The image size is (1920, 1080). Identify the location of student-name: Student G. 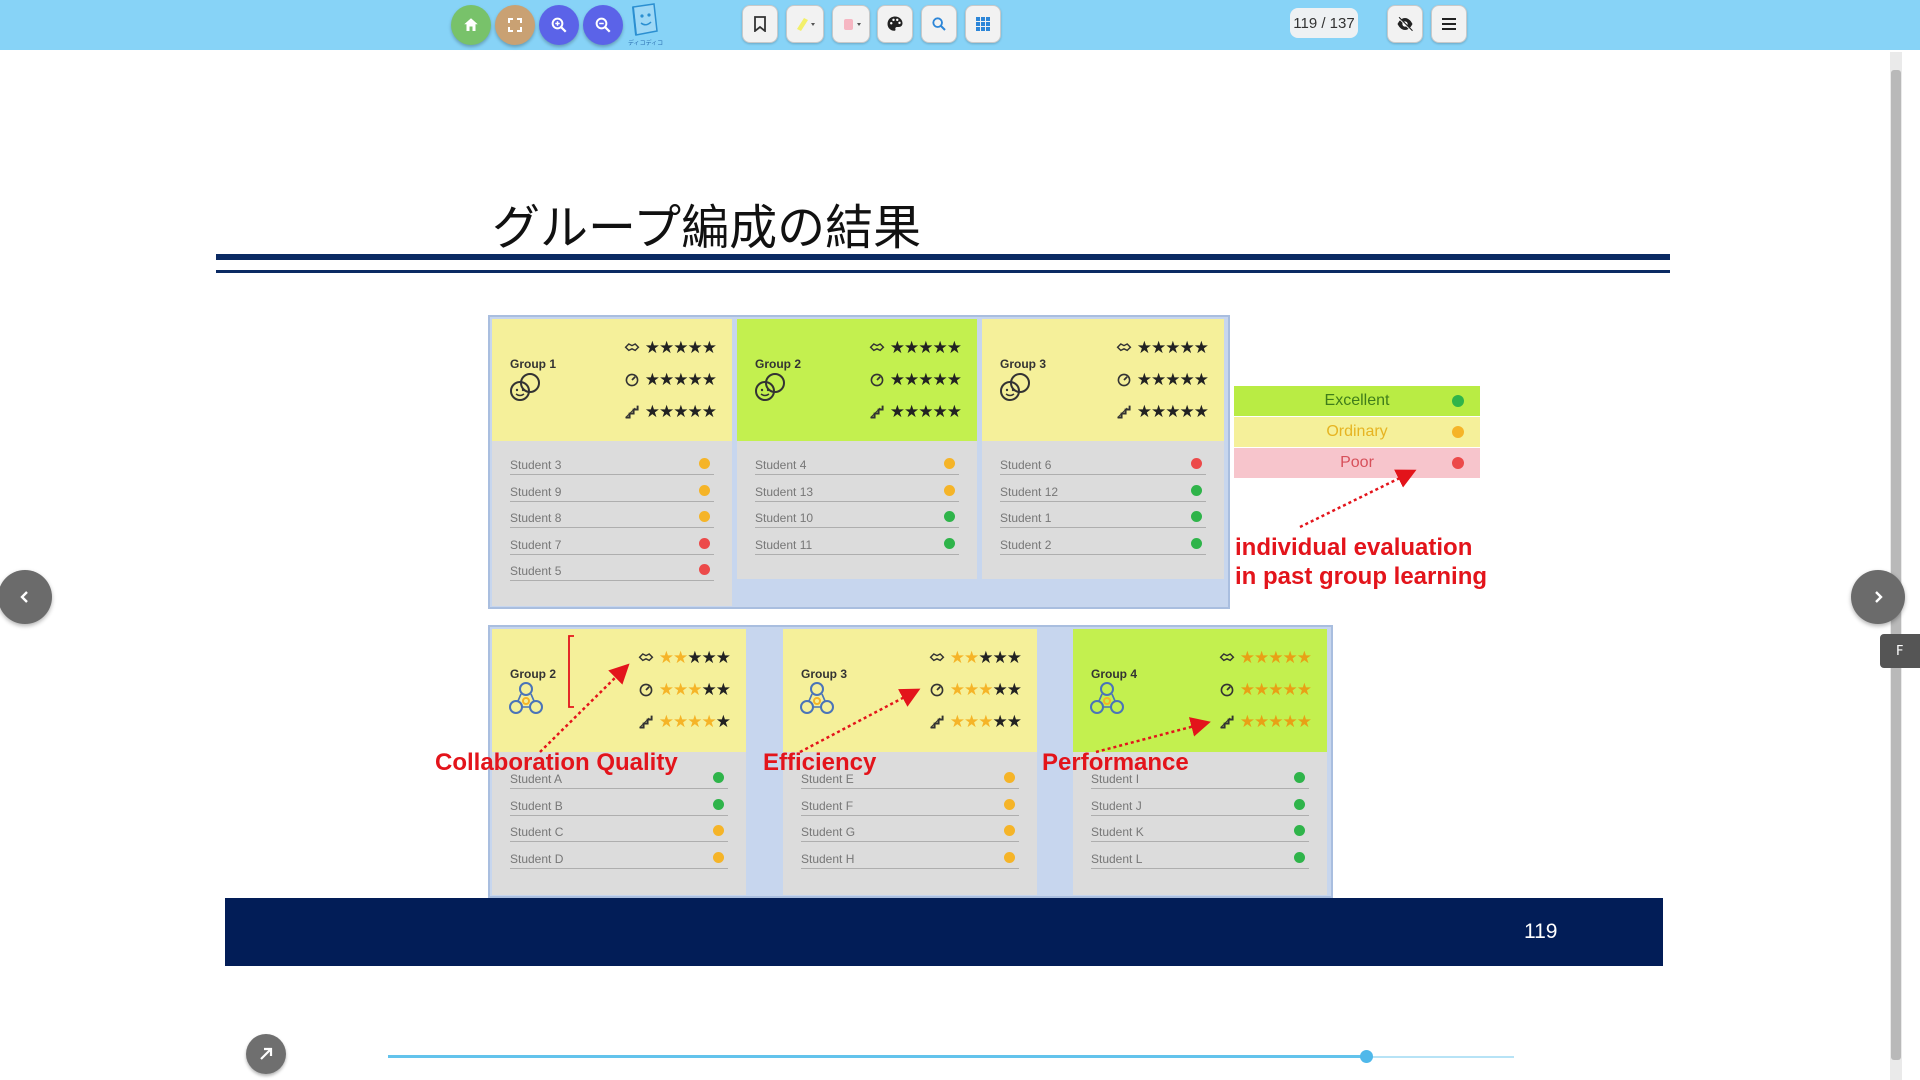
(828, 832).